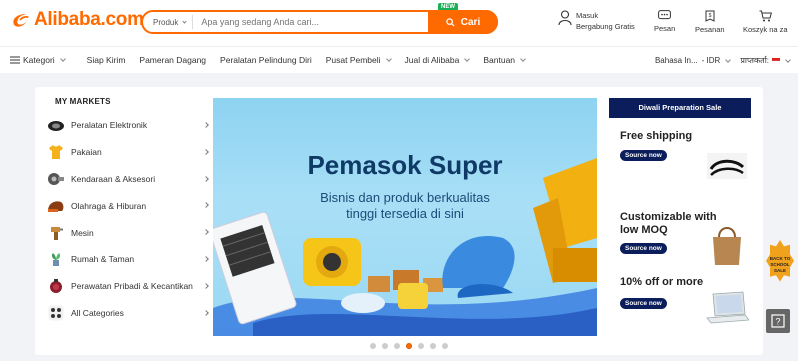 The image size is (798, 361). Describe the element at coordinates (665, 28) in the screenshot. I see `messages-label: Pesan` at that location.